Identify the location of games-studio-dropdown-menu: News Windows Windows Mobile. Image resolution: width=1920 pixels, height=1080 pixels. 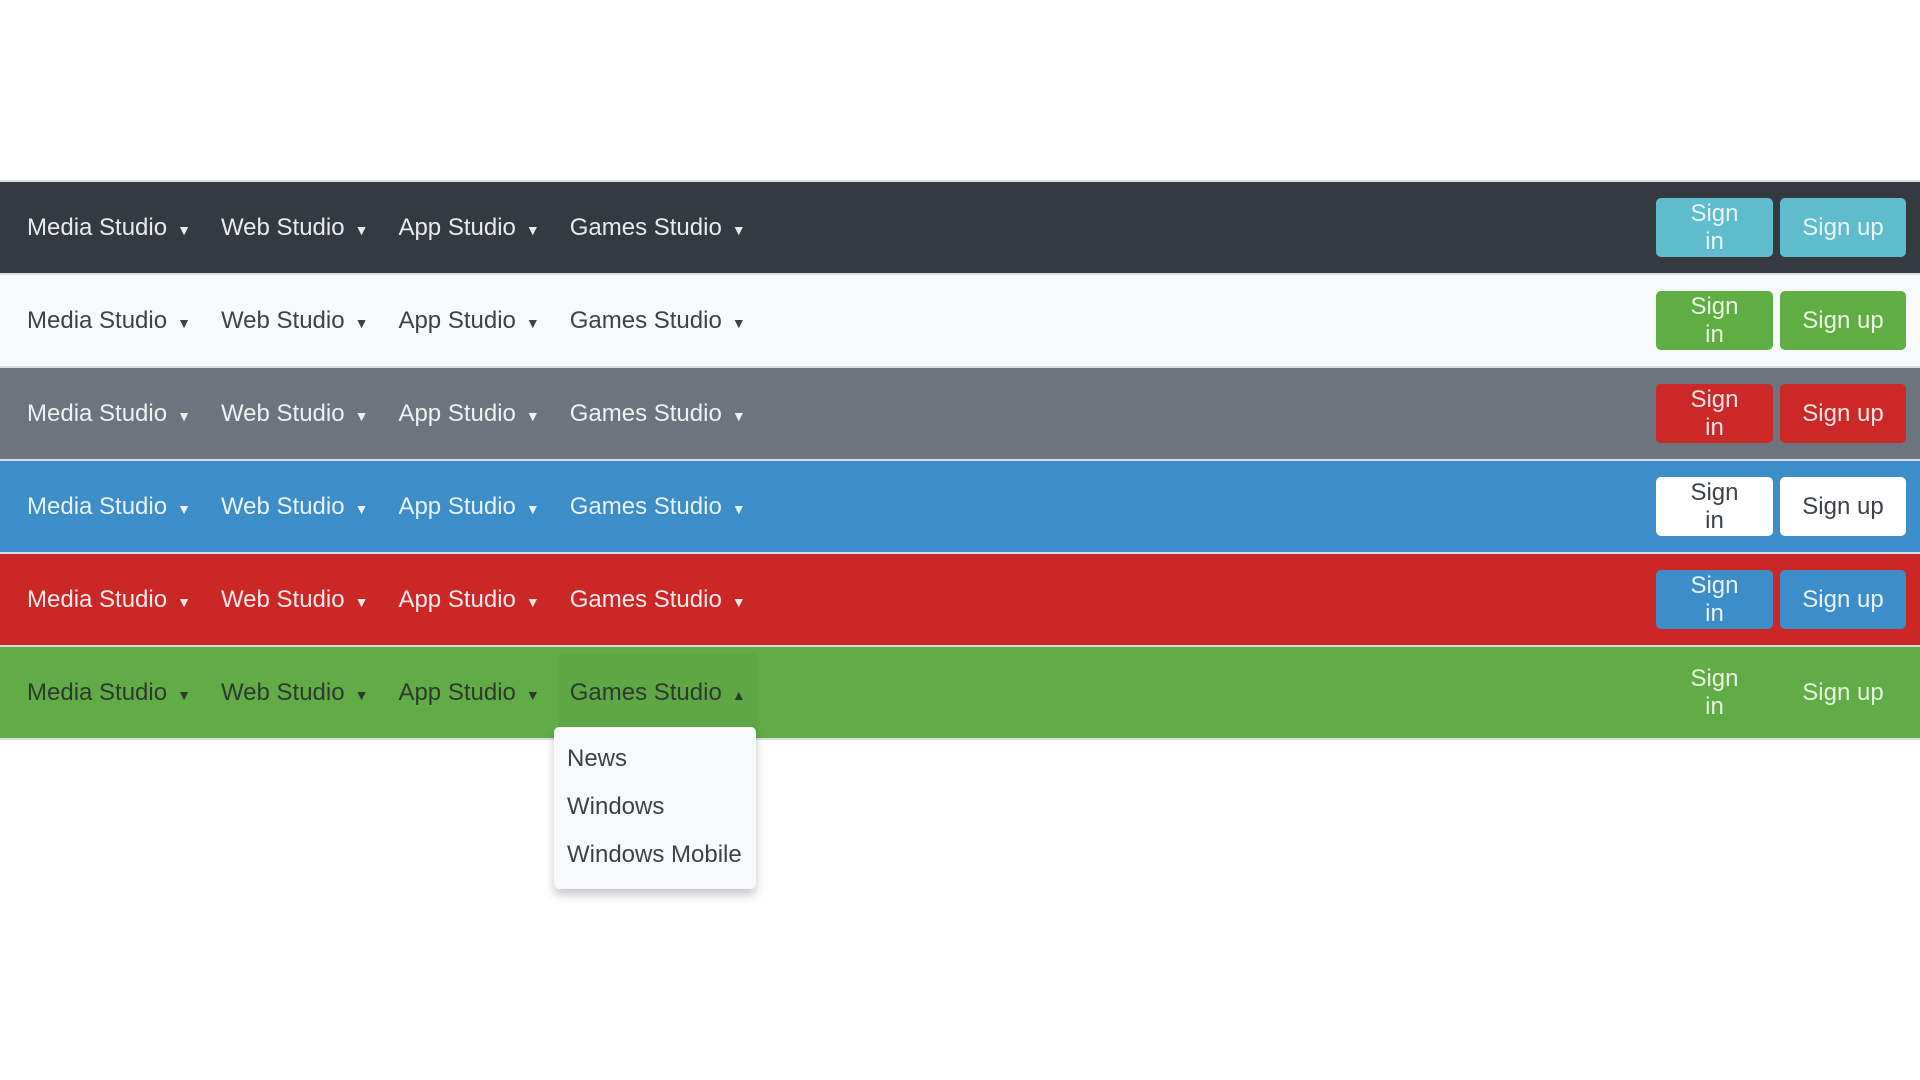
(655, 808).